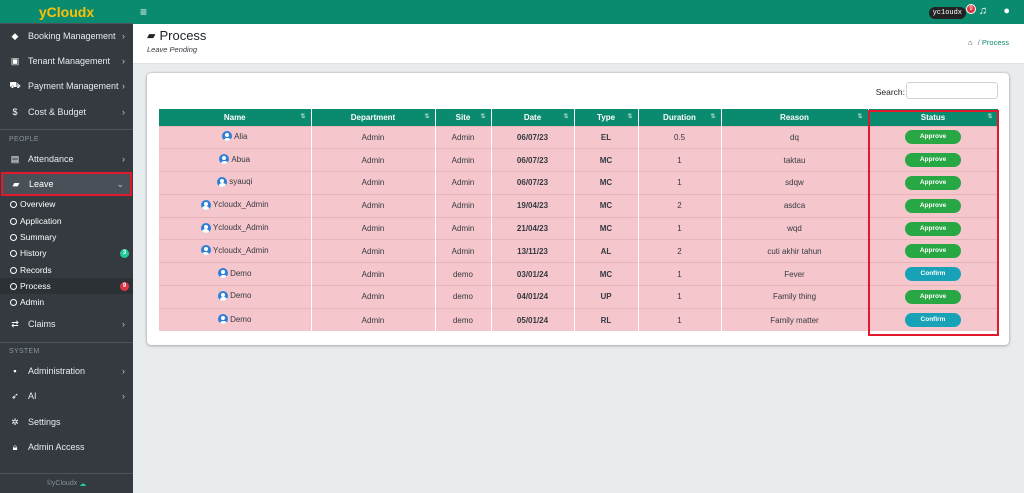 This screenshot has width=1024, height=493. What do you see at coordinates (532, 183) in the screenshot?
I see `date-value: 06/07/23` at bounding box center [532, 183].